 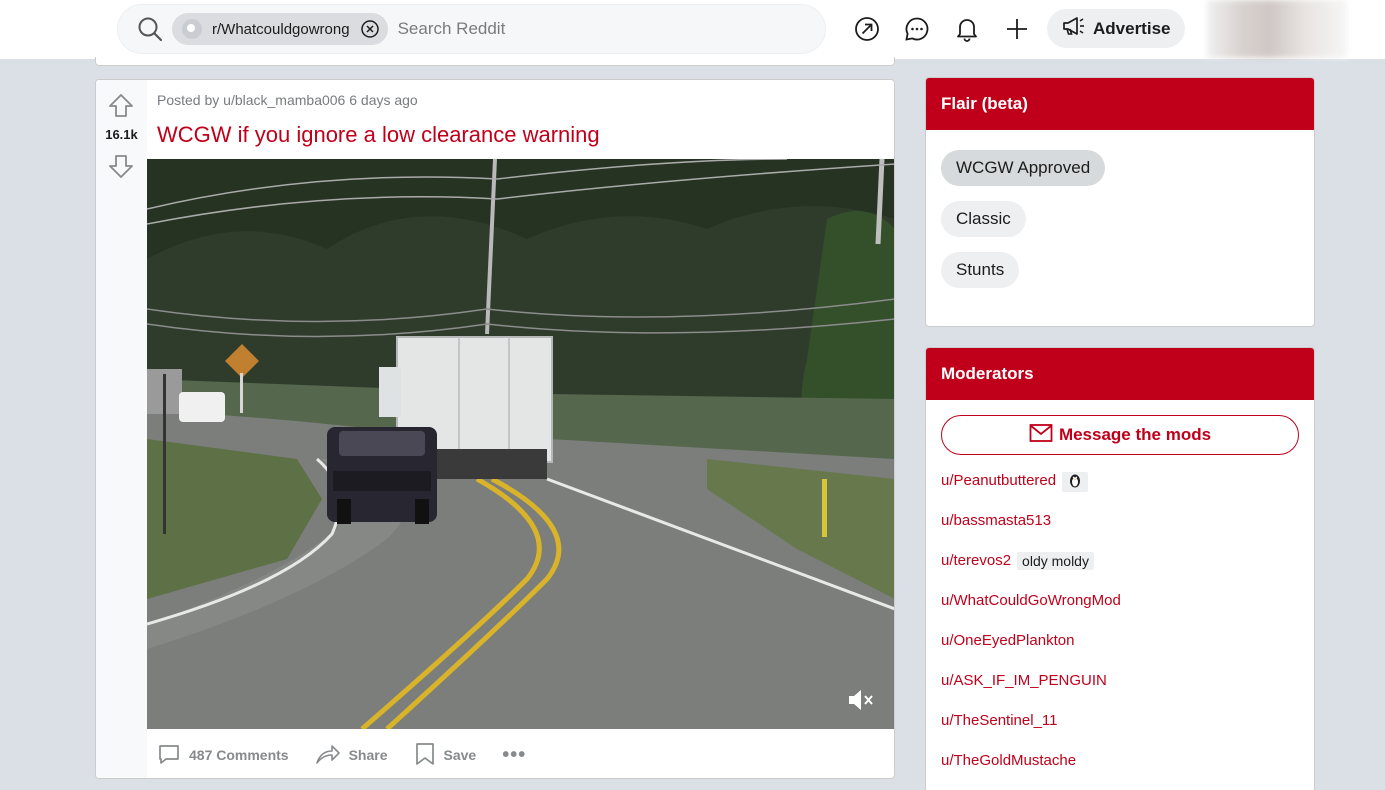 What do you see at coordinates (1075, 482) in the screenshot?
I see `penguin-flair-icon` at bounding box center [1075, 482].